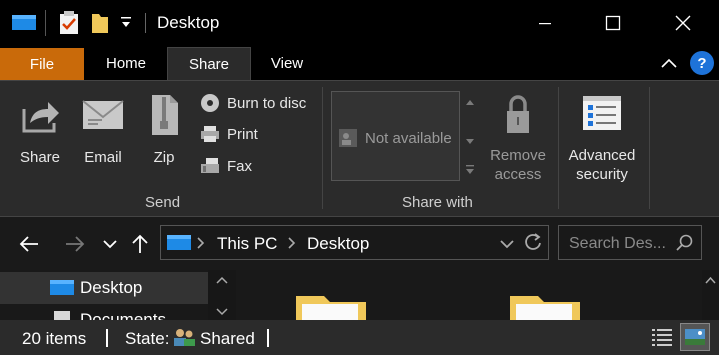 The height and width of the screenshot is (355, 719). I want to click on burn-to-disc-label: Burn to disc, so click(267, 103).